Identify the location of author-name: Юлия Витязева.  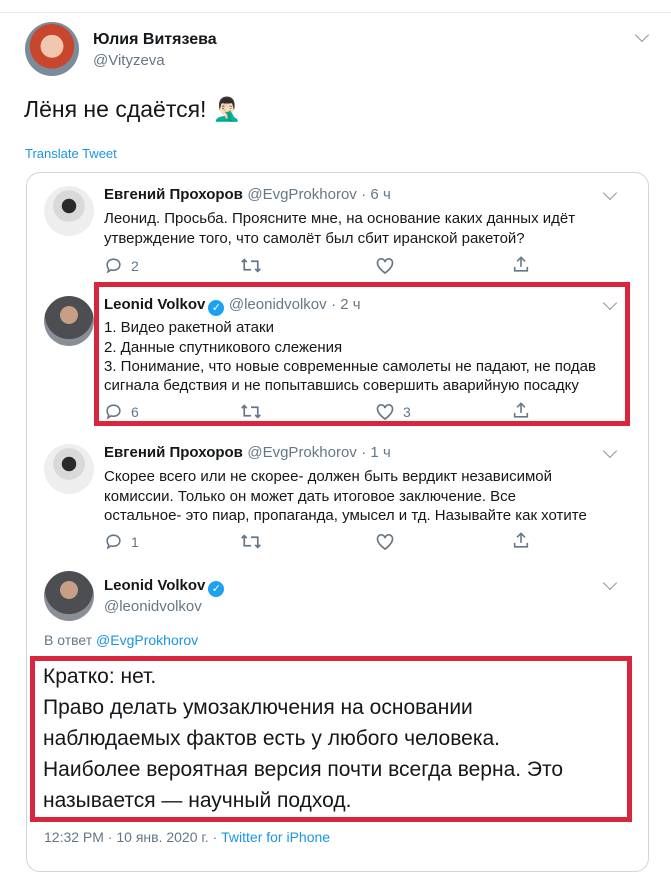
(155, 40).